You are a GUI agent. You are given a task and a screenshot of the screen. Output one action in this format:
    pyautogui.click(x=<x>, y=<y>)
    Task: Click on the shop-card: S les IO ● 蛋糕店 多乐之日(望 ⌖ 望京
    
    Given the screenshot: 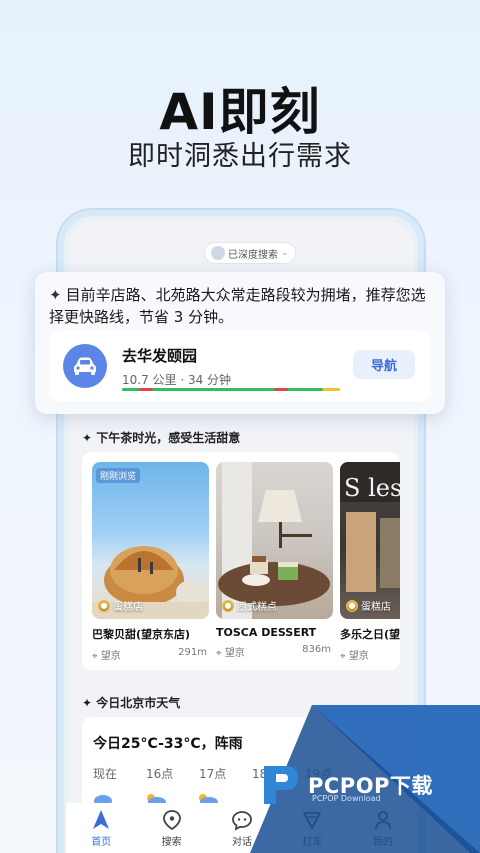 What is the action you would take?
    pyautogui.click(x=370, y=562)
    